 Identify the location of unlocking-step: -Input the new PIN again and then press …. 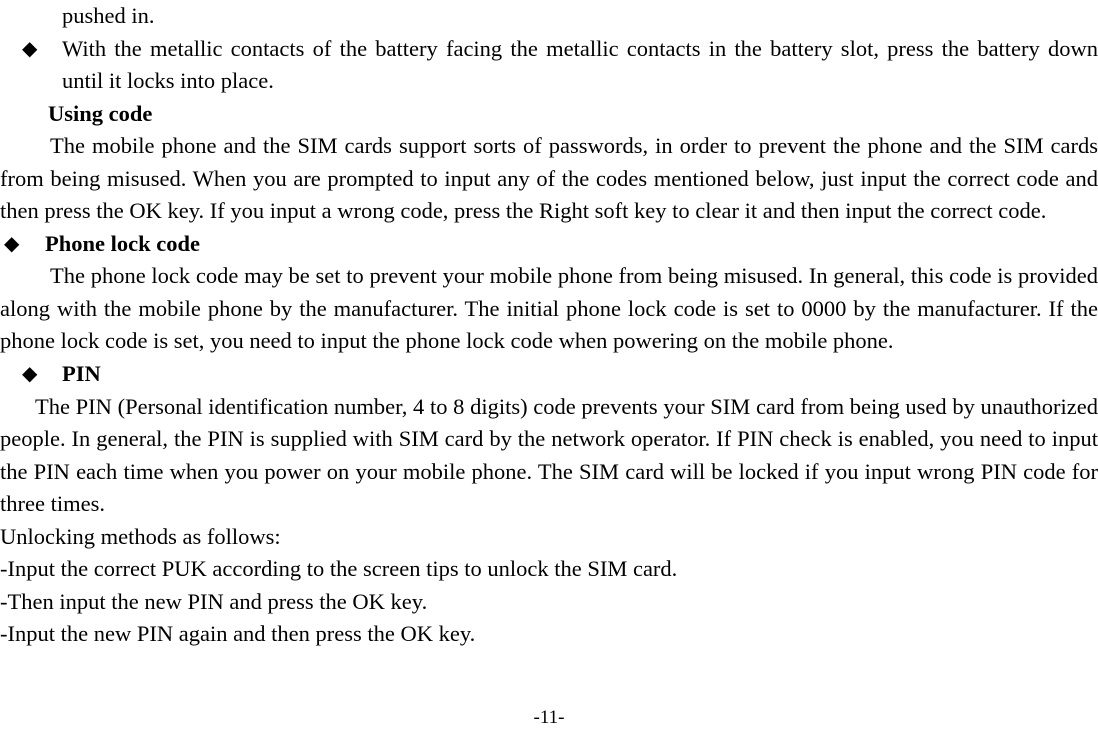
(238, 634).